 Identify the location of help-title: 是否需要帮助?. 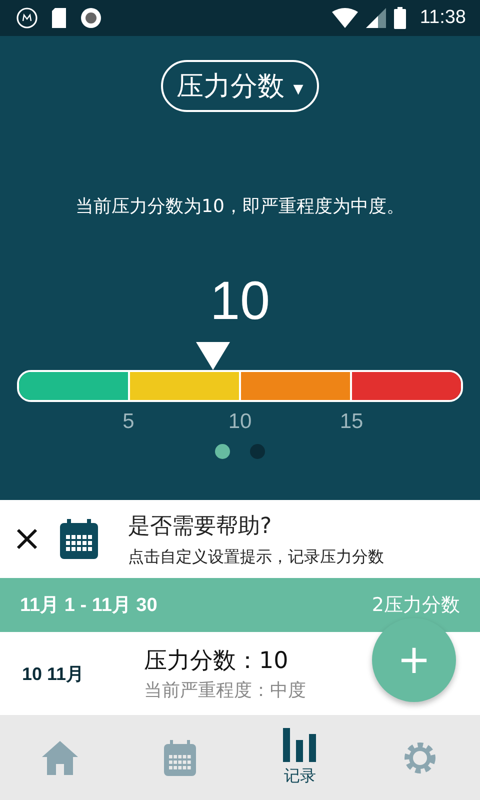
(200, 526).